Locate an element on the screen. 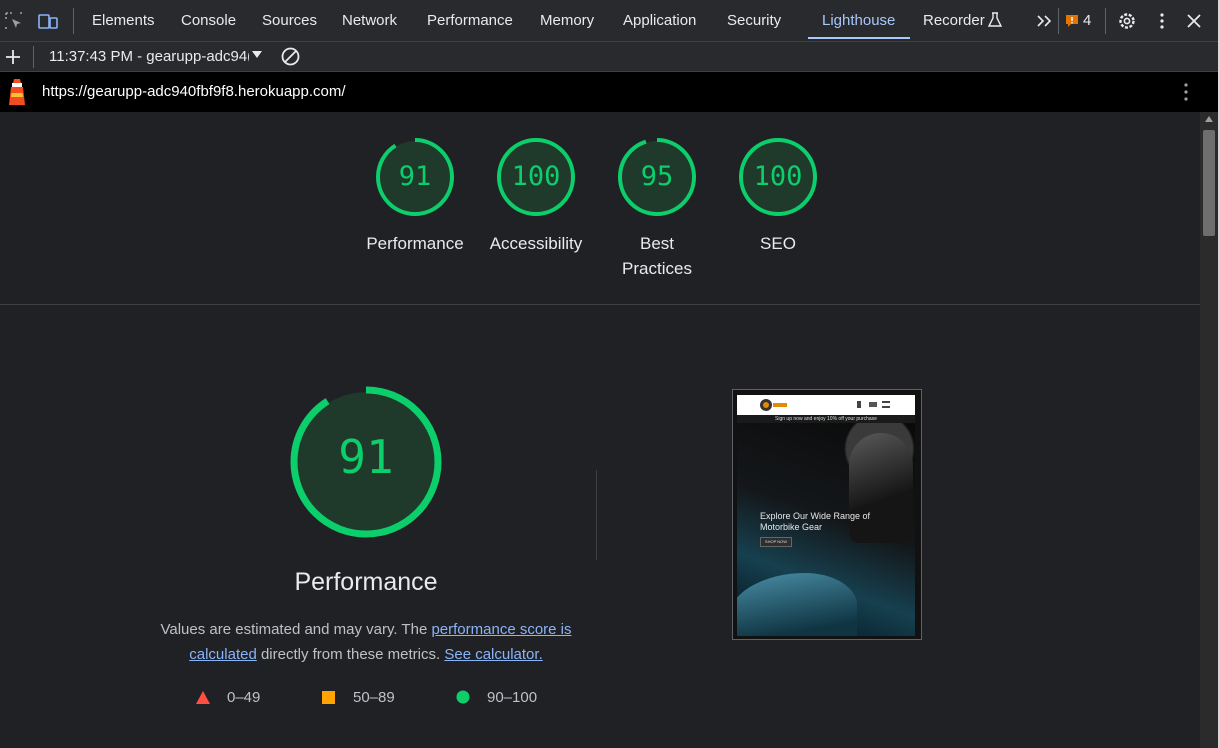 Image resolution: width=1220 pixels, height=748 pixels. lighthouse-icon is located at coordinates (17, 92).